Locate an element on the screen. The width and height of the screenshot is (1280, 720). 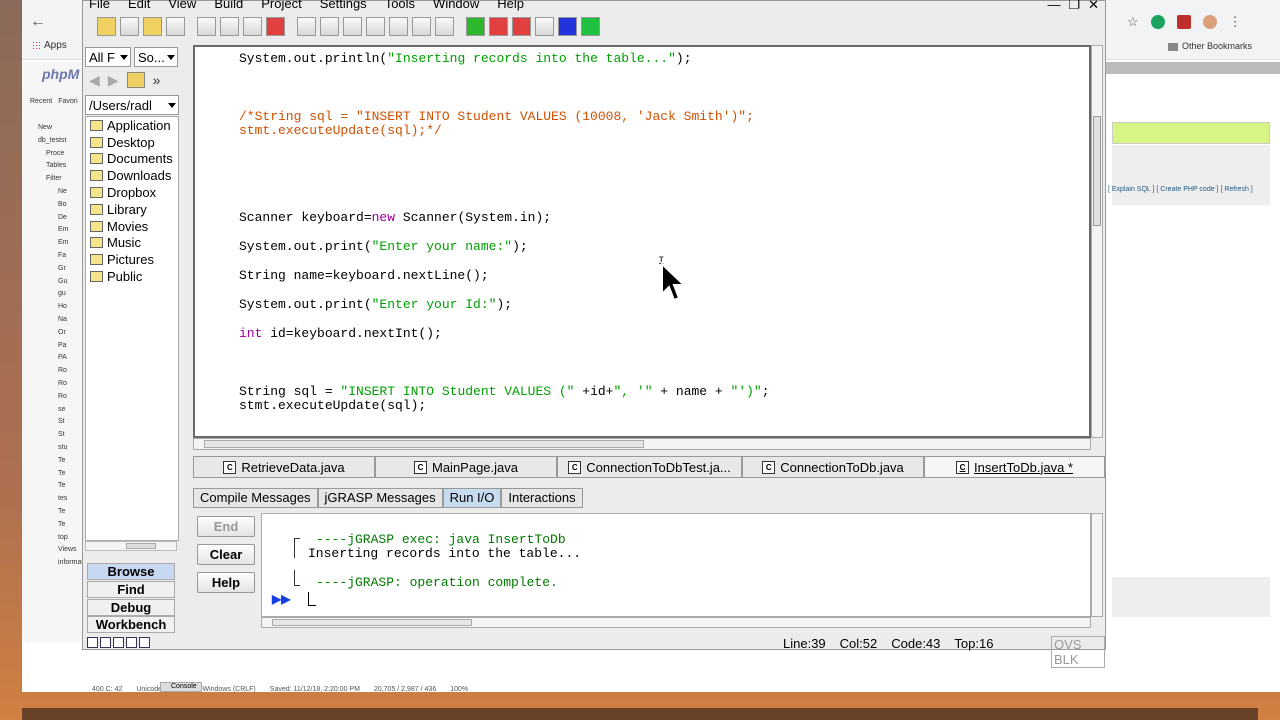
maximize-button: ❐ is located at coordinates (1074, 6).